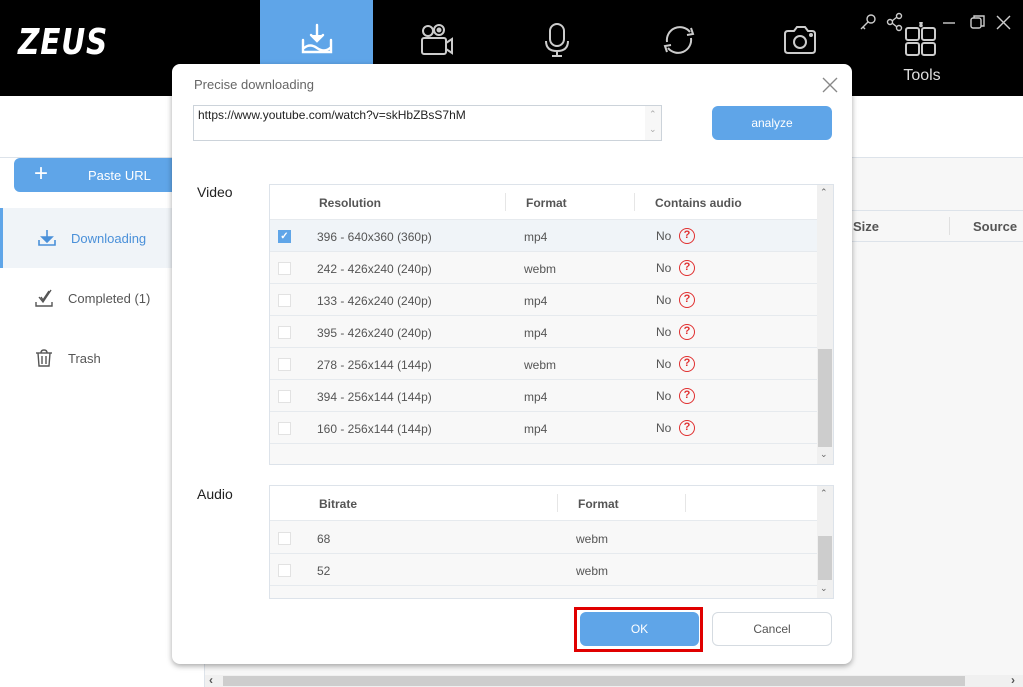 The height and width of the screenshot is (687, 1023). I want to click on audio-format-row: 68 webm, so click(543, 538).